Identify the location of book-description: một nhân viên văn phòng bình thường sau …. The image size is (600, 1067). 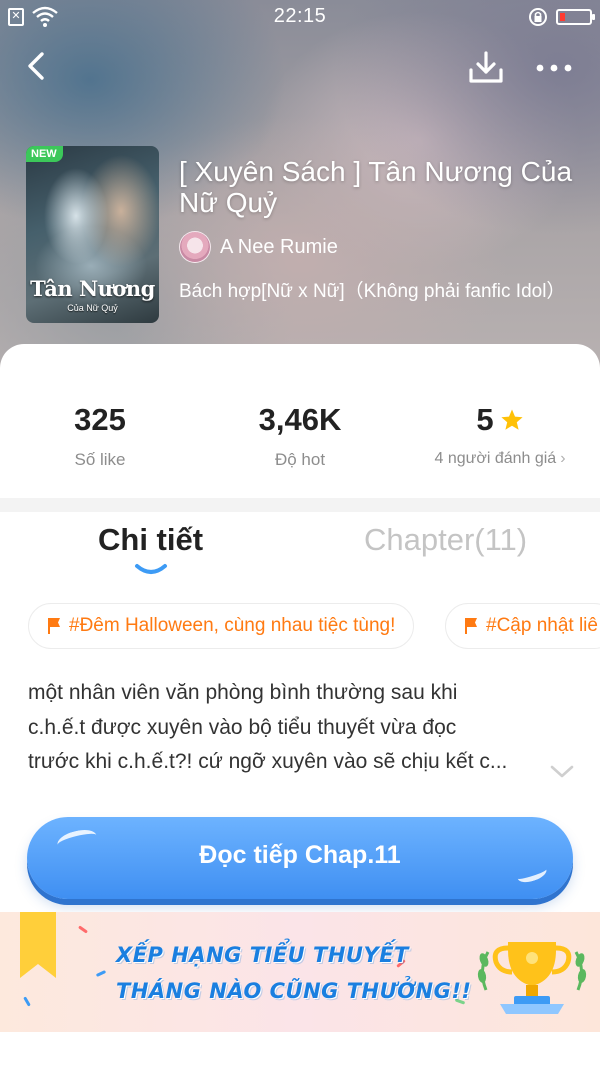
(288, 728).